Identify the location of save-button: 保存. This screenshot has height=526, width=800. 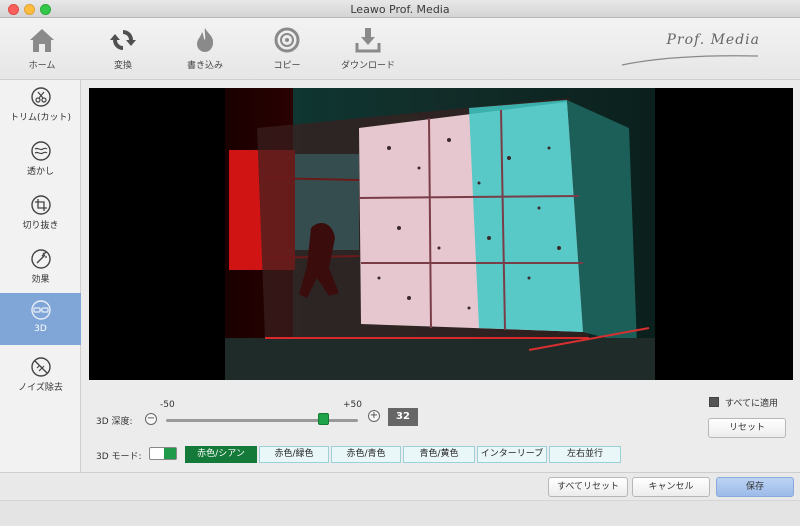
(755, 487).